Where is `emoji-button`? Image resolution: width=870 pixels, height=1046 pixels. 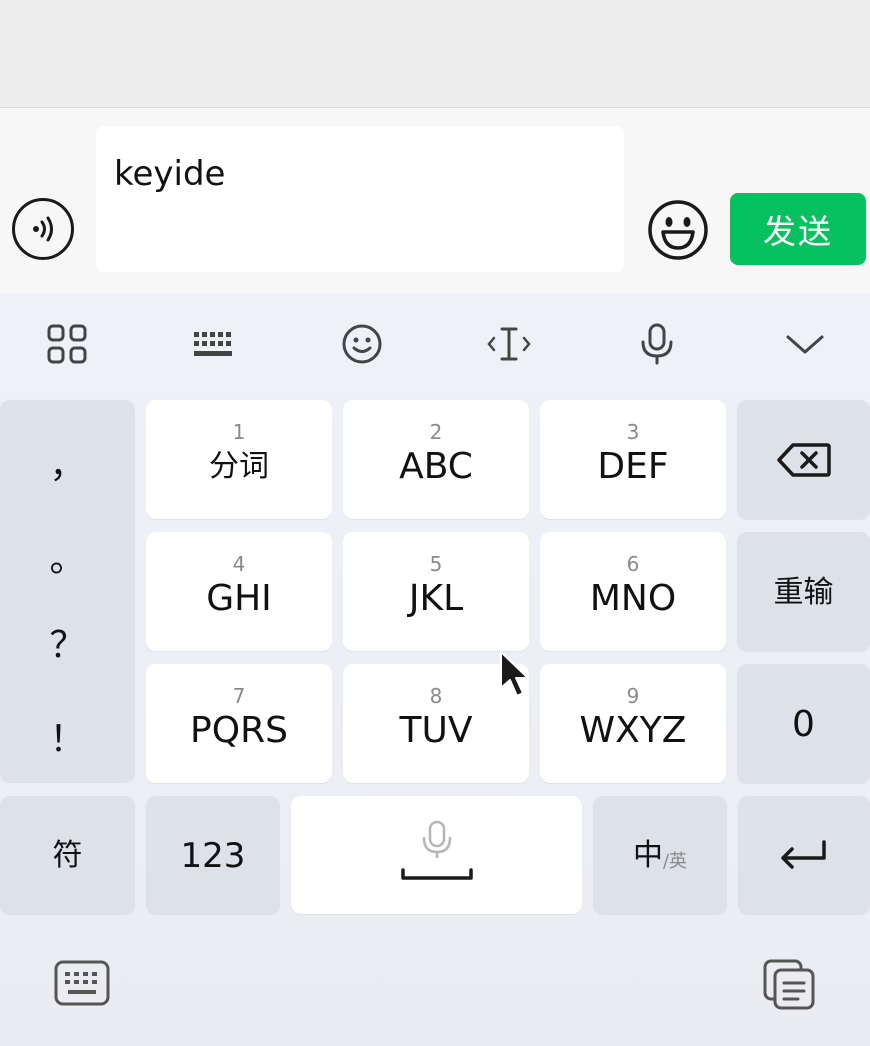
emoji-button is located at coordinates (678, 230).